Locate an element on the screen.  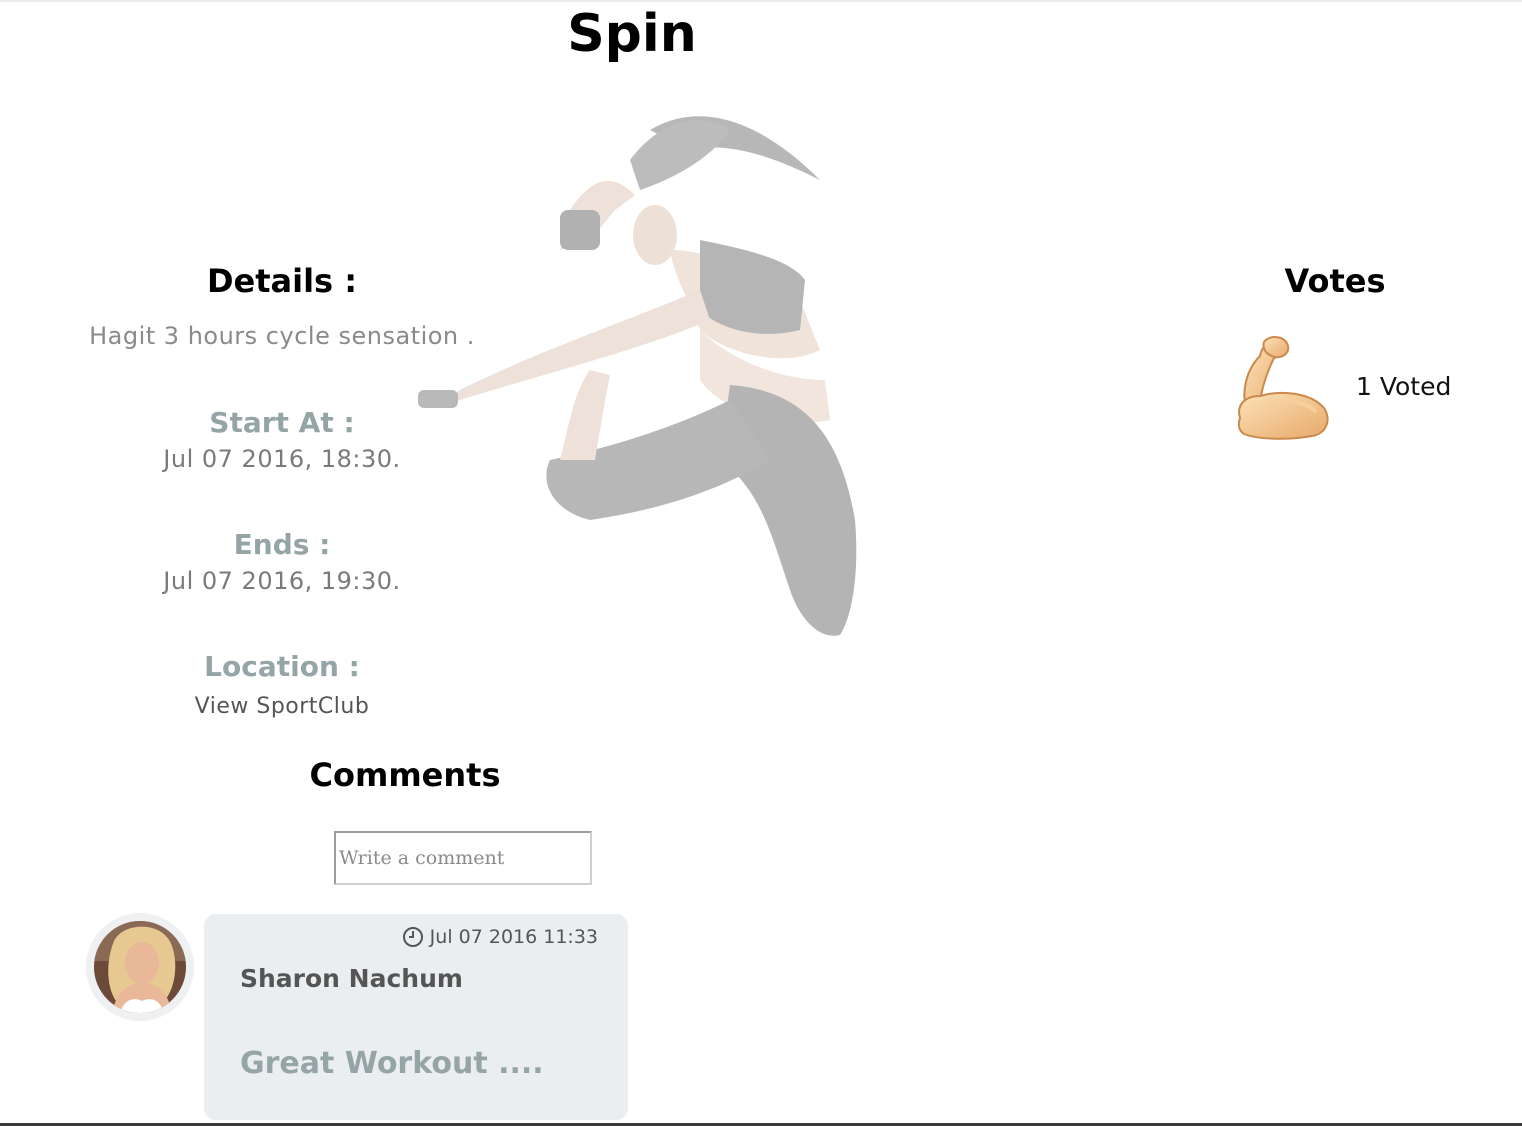
comment-author: Sharon Nachum is located at coordinates (351, 978).